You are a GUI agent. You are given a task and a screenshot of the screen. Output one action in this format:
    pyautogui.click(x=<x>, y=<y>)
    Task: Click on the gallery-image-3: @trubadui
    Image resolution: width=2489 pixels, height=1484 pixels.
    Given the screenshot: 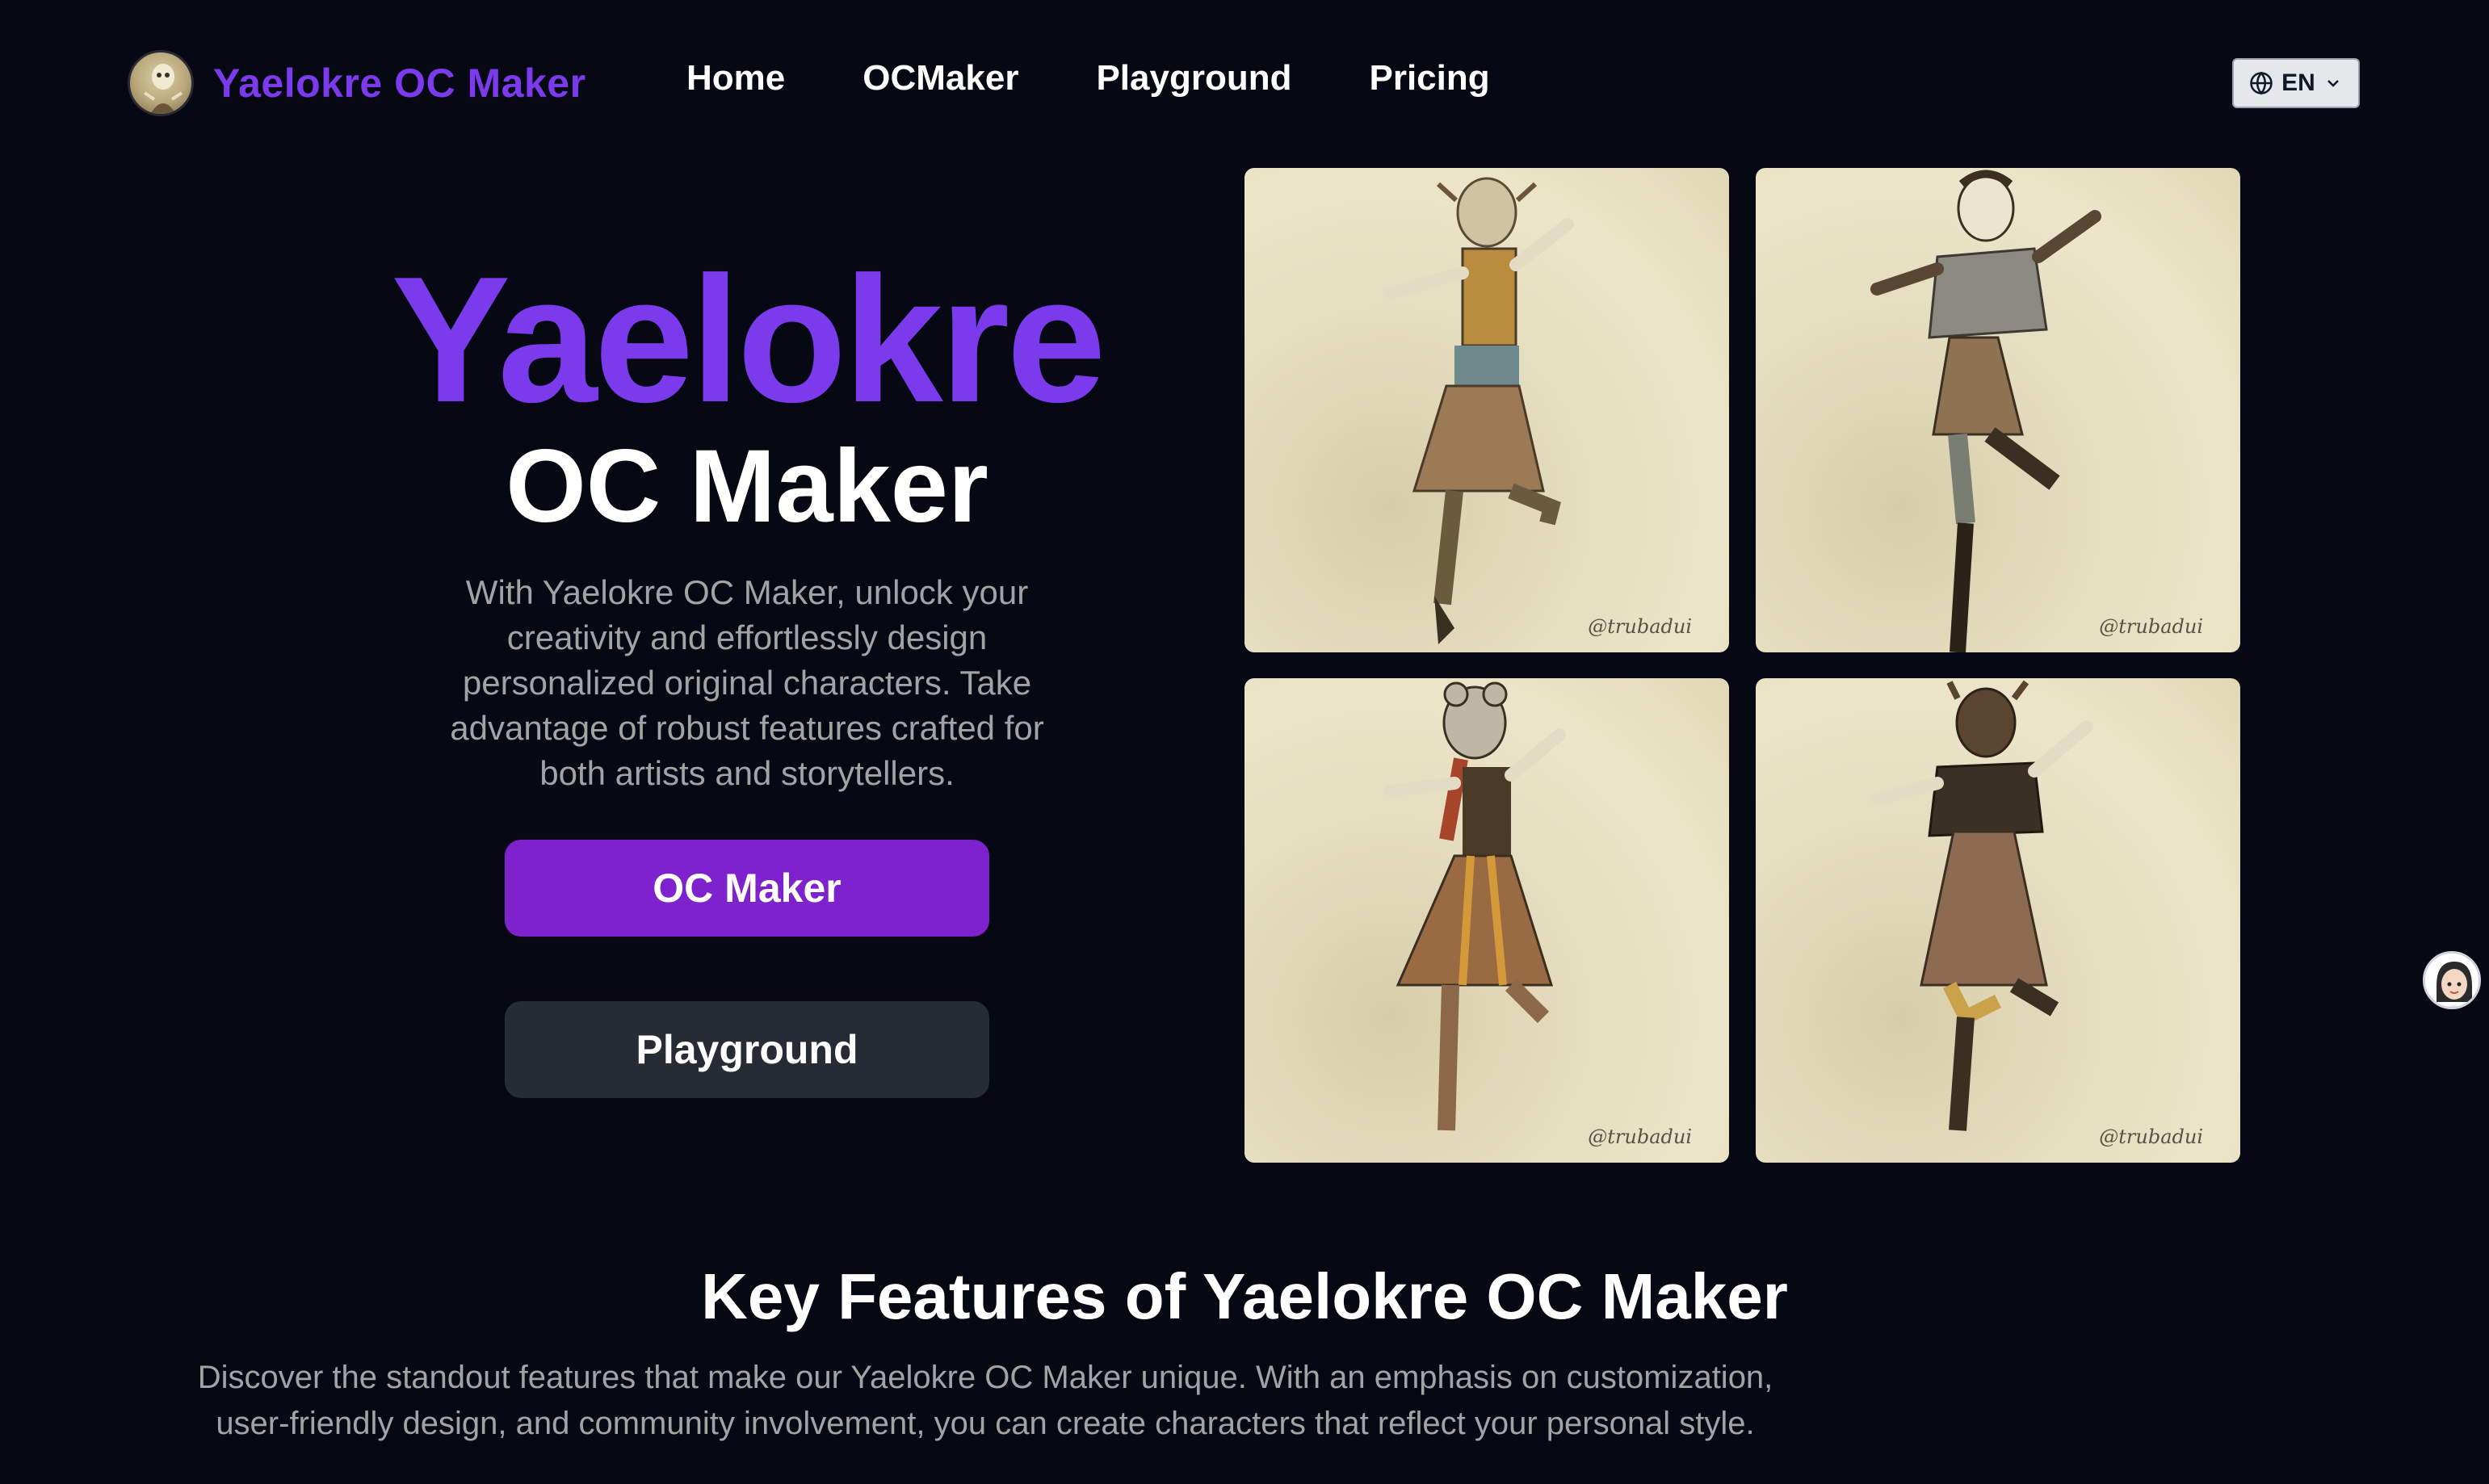 What is the action you would take?
    pyautogui.click(x=1486, y=920)
    